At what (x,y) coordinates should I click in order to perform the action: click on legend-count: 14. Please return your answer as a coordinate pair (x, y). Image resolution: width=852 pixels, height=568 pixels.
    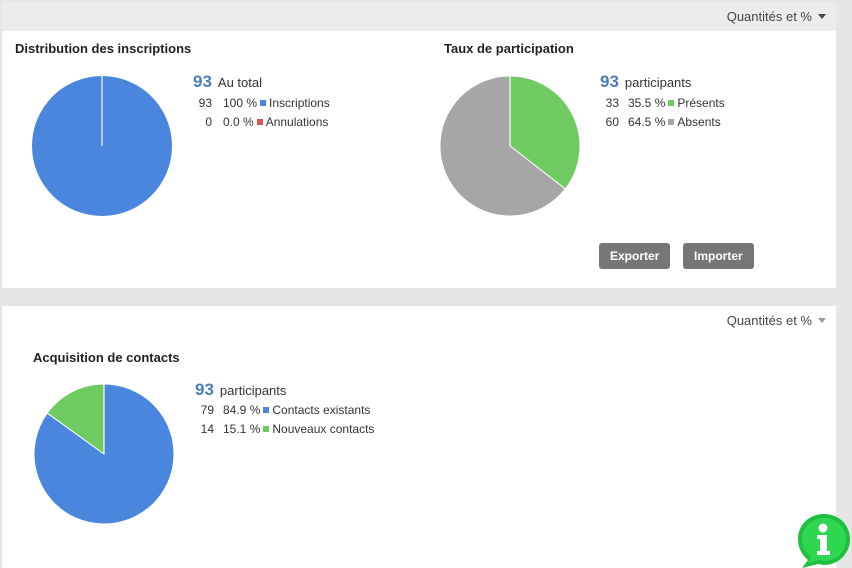
    Looking at the image, I should click on (207, 429).